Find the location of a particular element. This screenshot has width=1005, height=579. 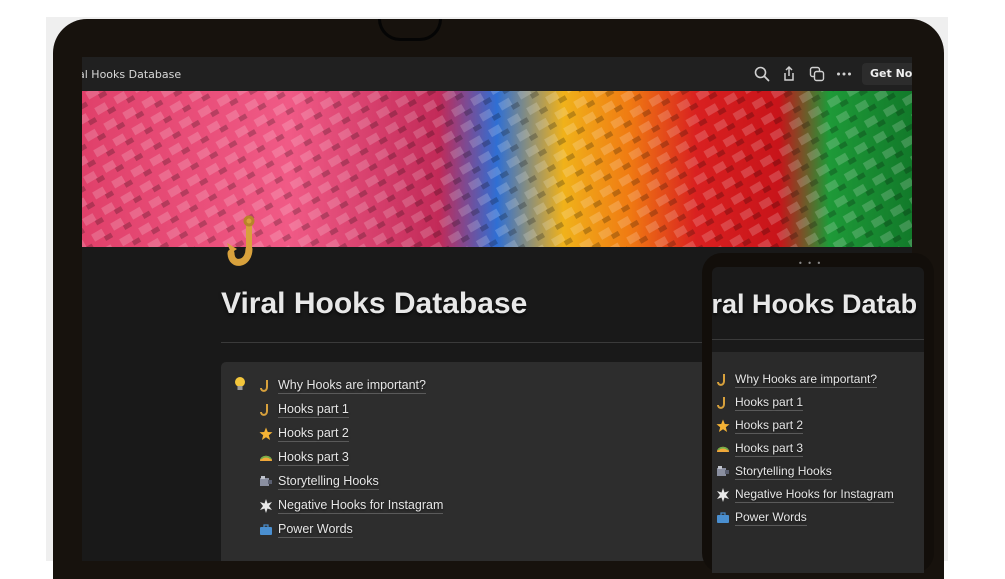

phone-page-title: iral Hooks Datab is located at coordinates (815, 304).